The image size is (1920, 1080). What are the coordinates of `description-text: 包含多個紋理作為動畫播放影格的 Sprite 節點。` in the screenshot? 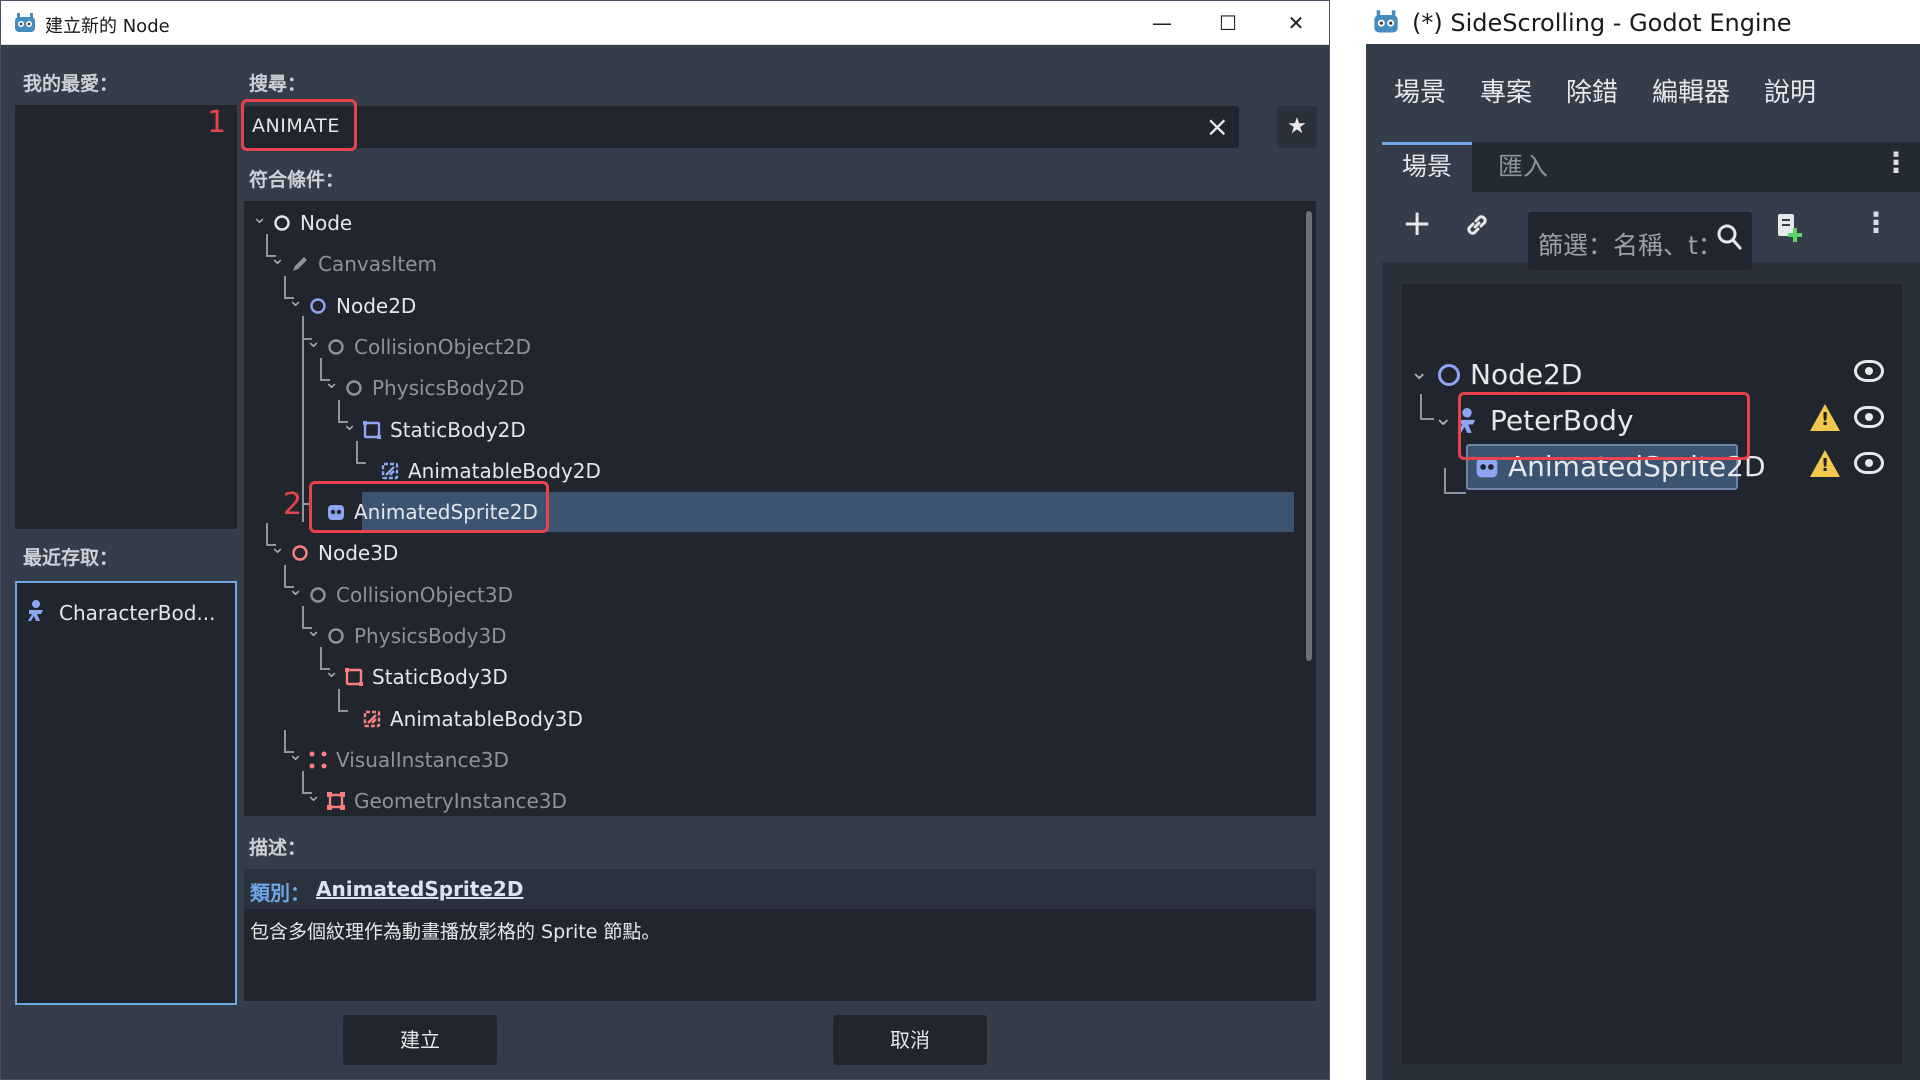 It's located at (455, 932).